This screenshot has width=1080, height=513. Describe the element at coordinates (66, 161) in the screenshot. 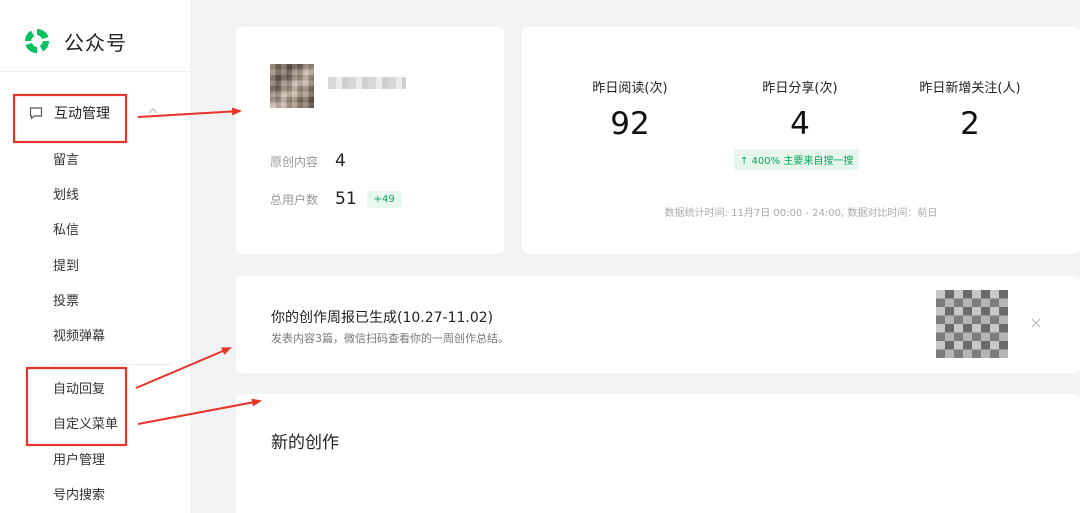

I see `sidebar-item-comments: 留言` at that location.